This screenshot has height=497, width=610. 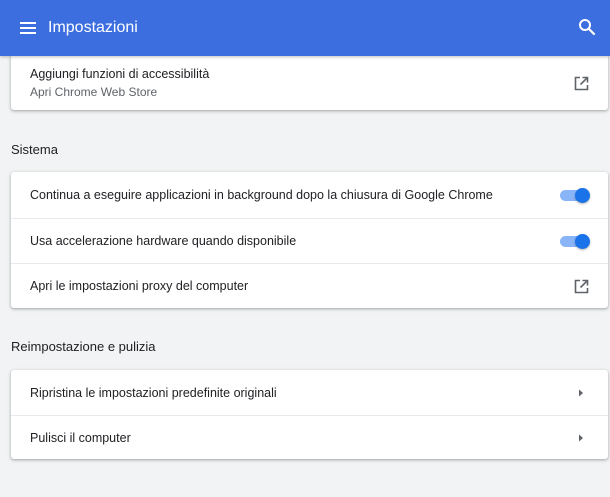 I want to click on proxy-settings-label: Apri le impostazioni proxy del computer, so click(x=139, y=286).